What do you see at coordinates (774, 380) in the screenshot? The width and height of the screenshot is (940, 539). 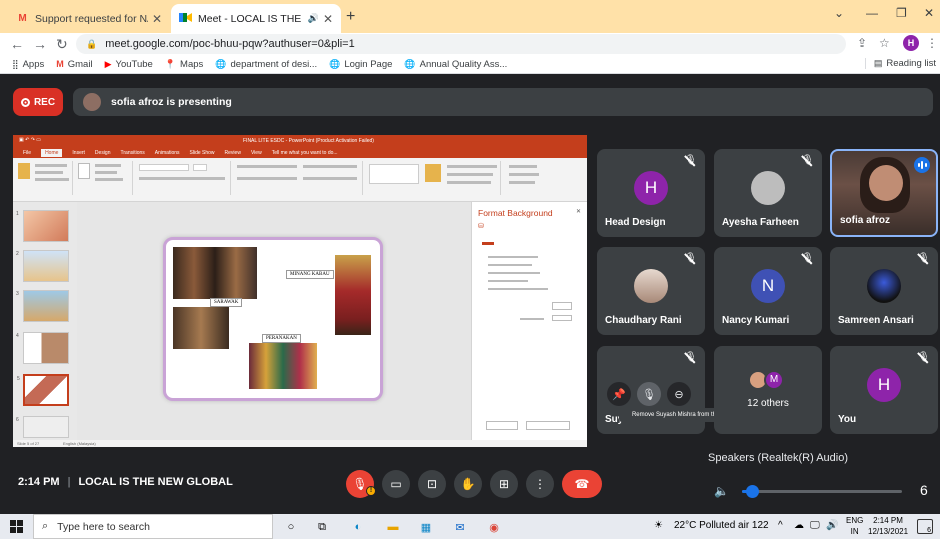 I see `avatar: M` at bounding box center [774, 380].